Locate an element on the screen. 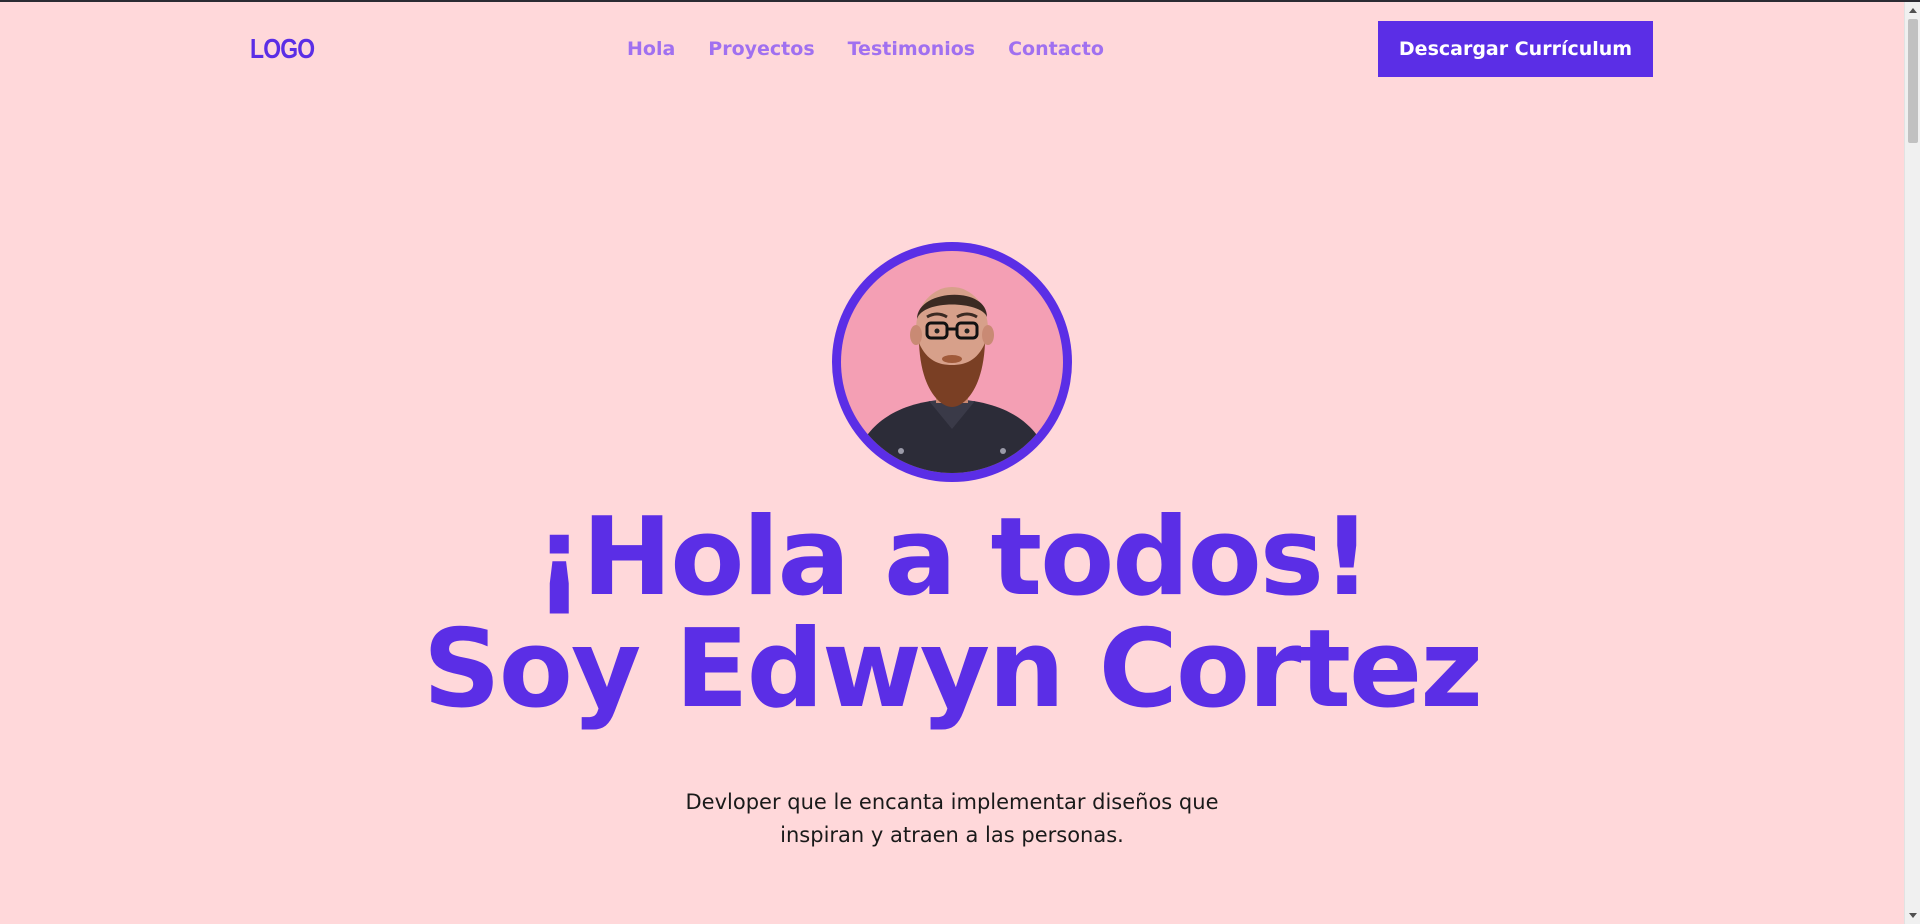  avatar is located at coordinates (952, 362).